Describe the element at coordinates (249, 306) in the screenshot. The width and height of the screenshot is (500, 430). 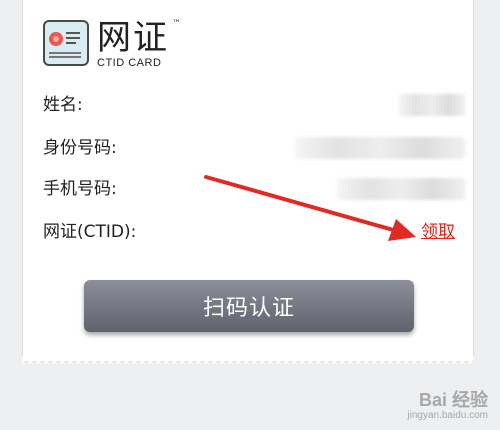
I see `scan-verify-button: 扫码认证` at that location.